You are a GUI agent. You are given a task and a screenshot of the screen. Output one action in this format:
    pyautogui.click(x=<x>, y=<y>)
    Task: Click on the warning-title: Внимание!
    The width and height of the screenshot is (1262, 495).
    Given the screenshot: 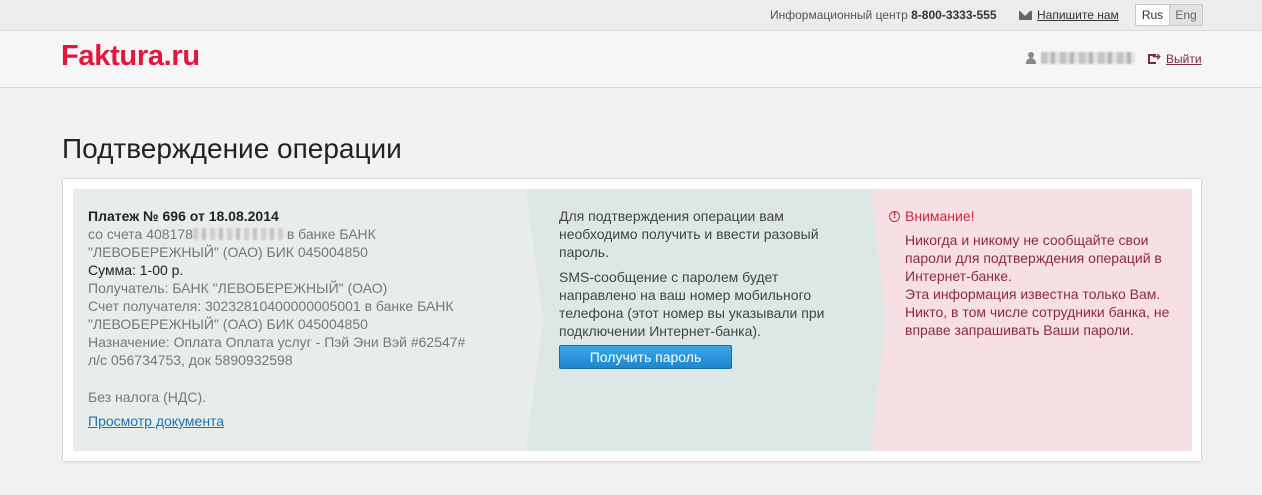 What is the action you would take?
    pyautogui.click(x=940, y=216)
    